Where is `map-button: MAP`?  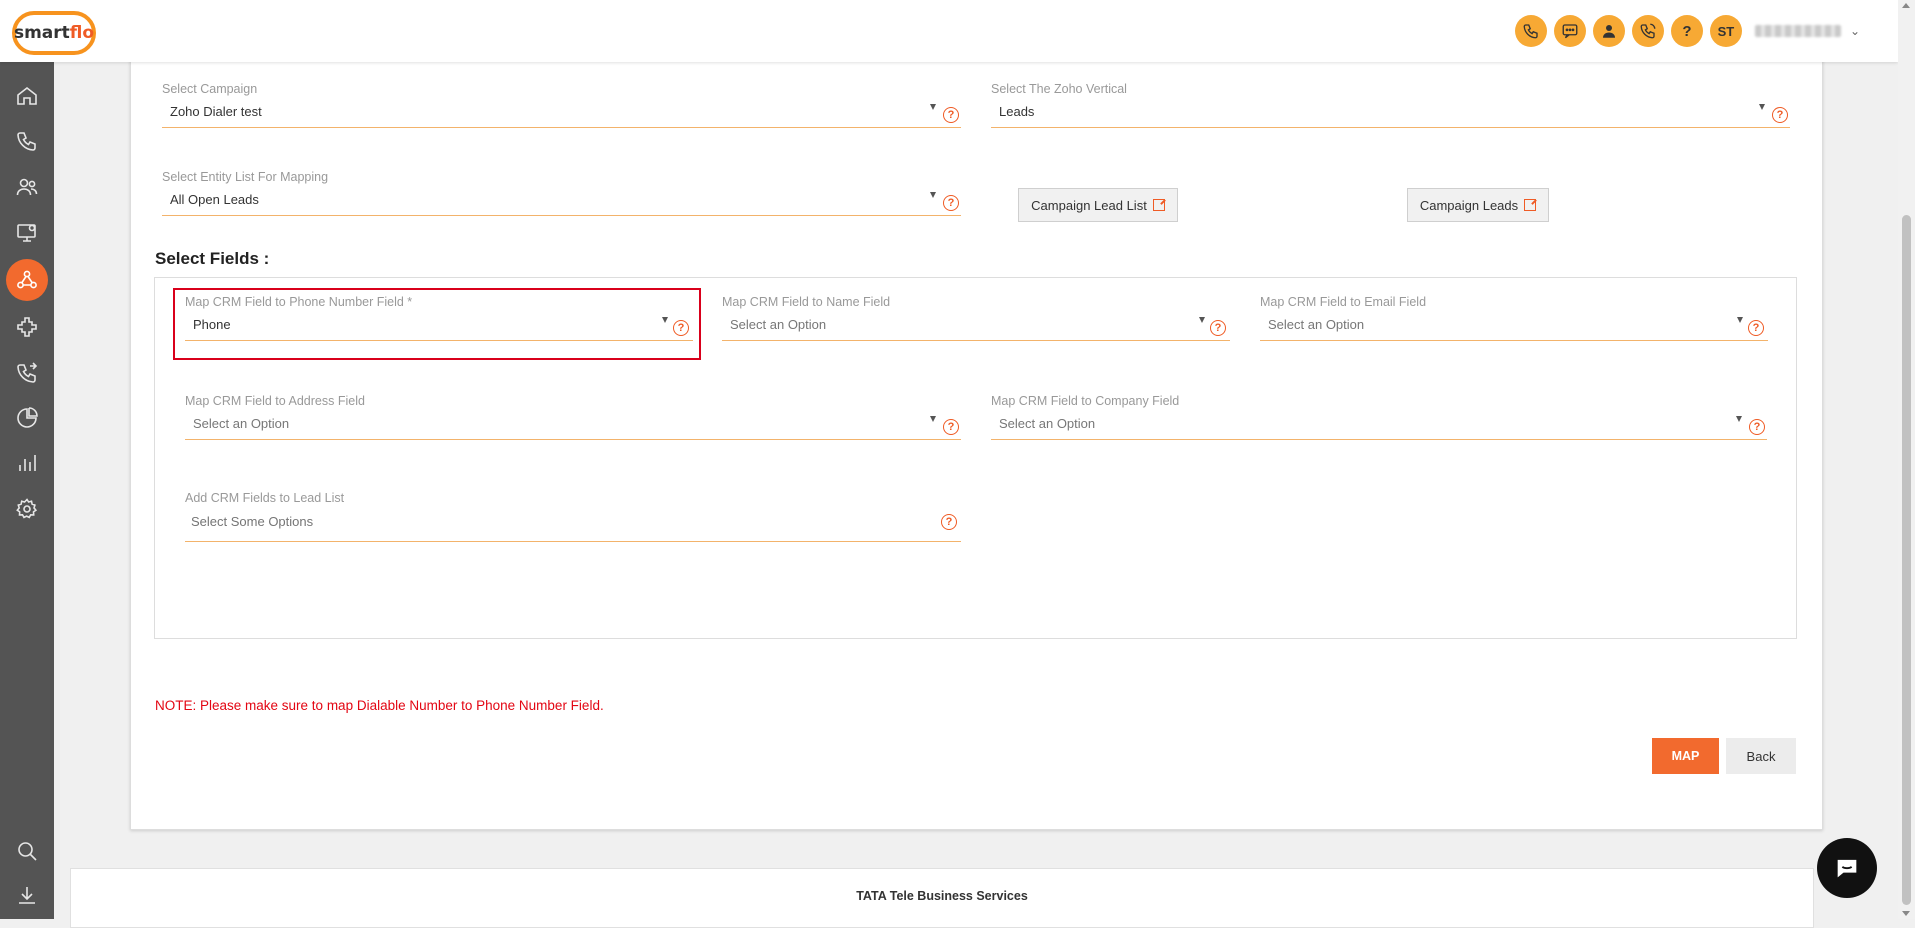 map-button: MAP is located at coordinates (1685, 756).